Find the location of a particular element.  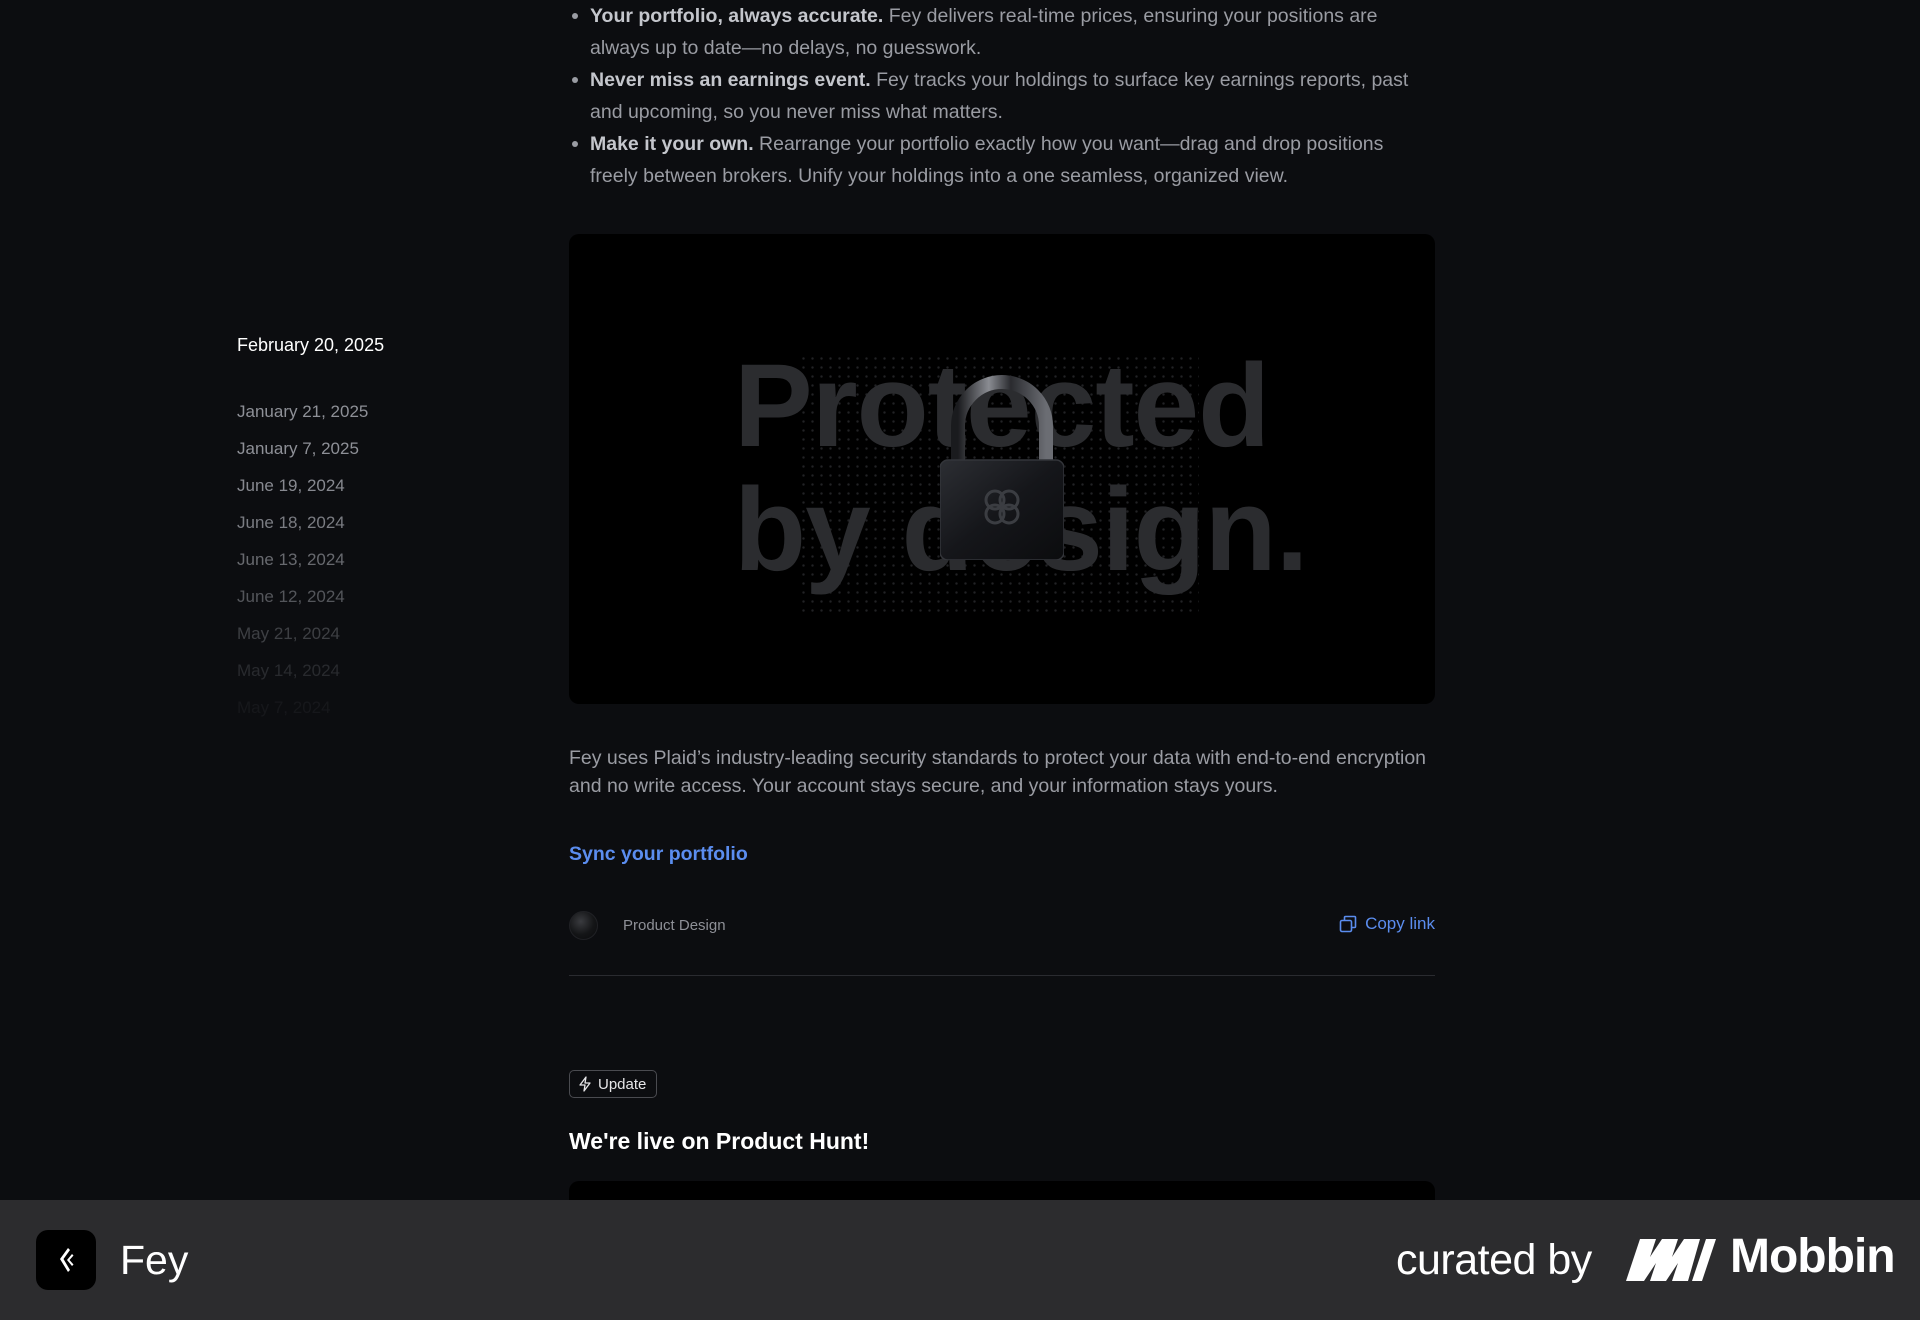

footer-bar: Fey curated by Mobbin is located at coordinates (960, 1260).